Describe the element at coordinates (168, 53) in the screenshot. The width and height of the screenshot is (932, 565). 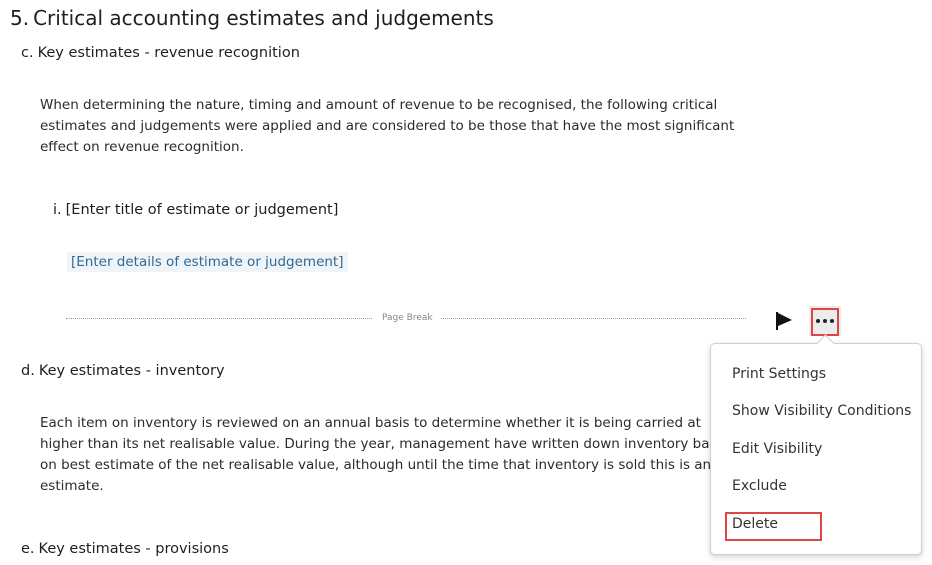
I see `subsection-c-title: Key estimates - revenue recognition` at that location.